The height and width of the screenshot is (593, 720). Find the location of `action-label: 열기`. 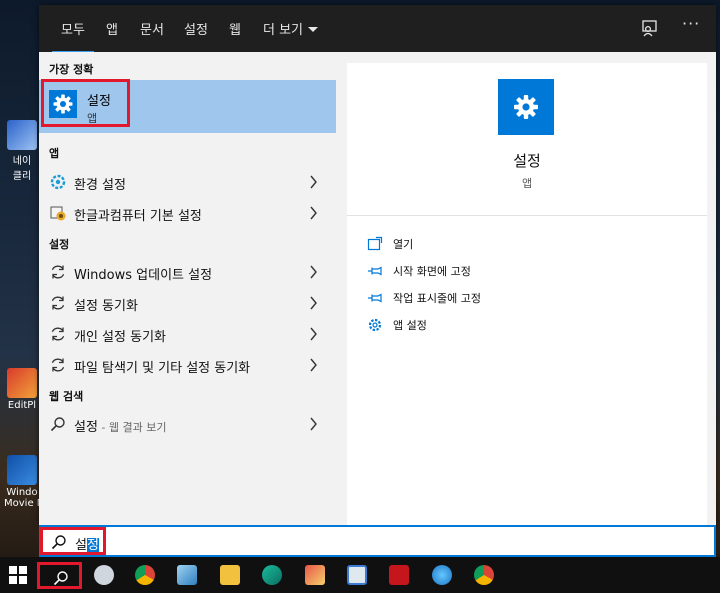

action-label: 열기 is located at coordinates (403, 244).